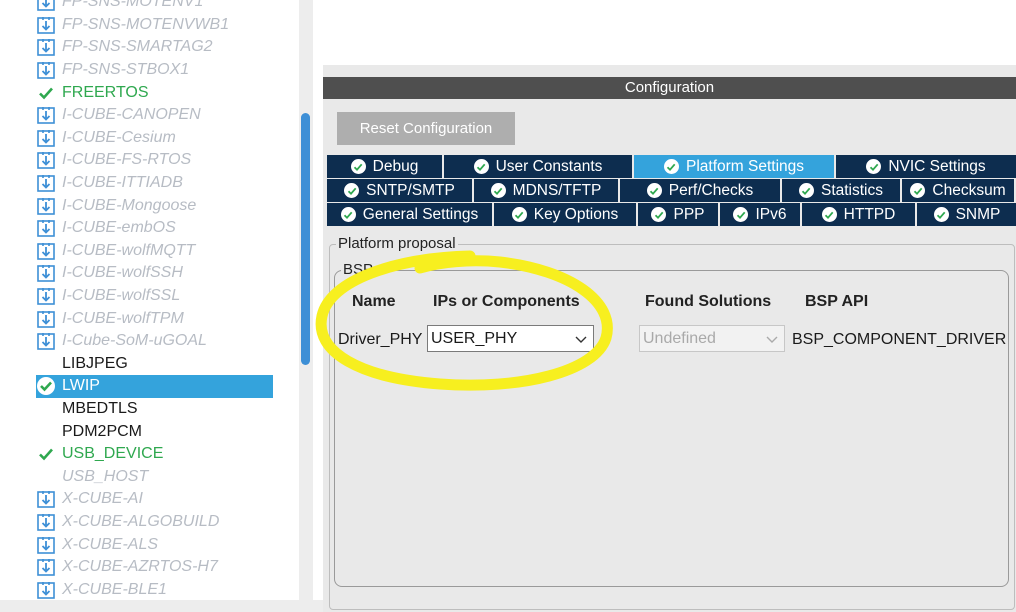  I want to click on tree-item-i-cube-wolftpm: I-CUBE-wolfTPM, so click(166, 318).